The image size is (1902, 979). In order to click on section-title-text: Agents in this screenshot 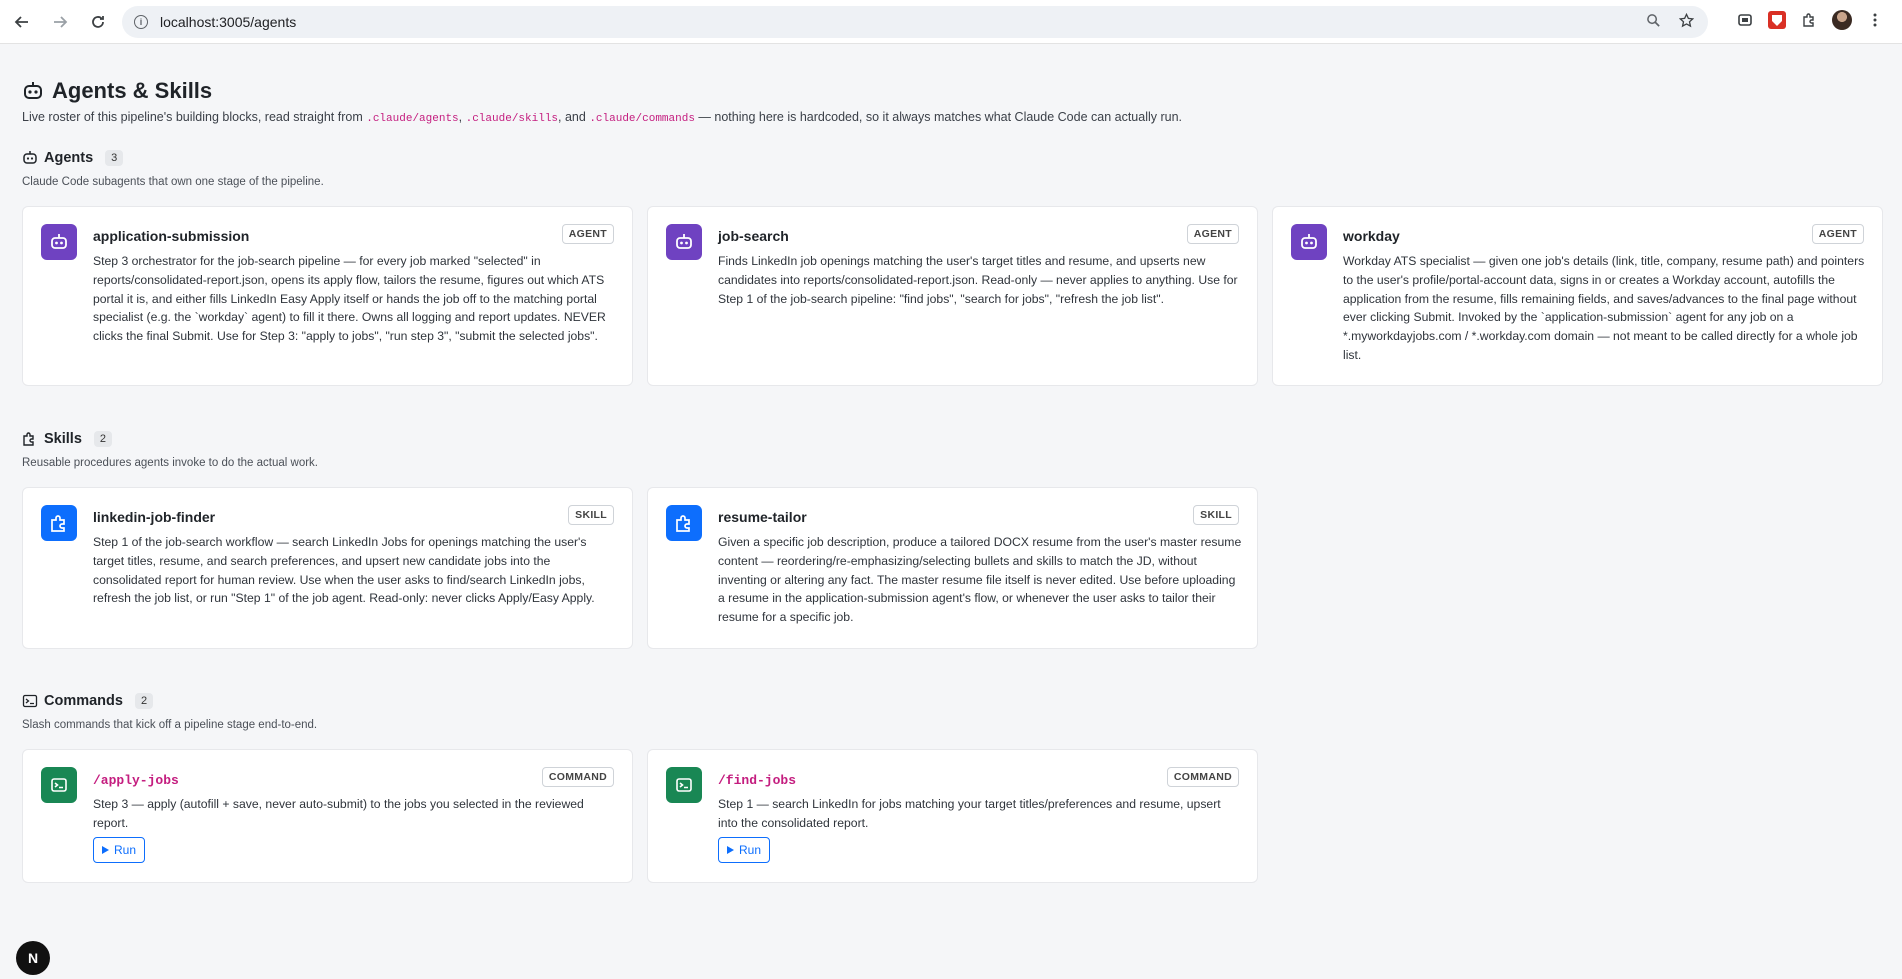, I will do `click(69, 158)`.